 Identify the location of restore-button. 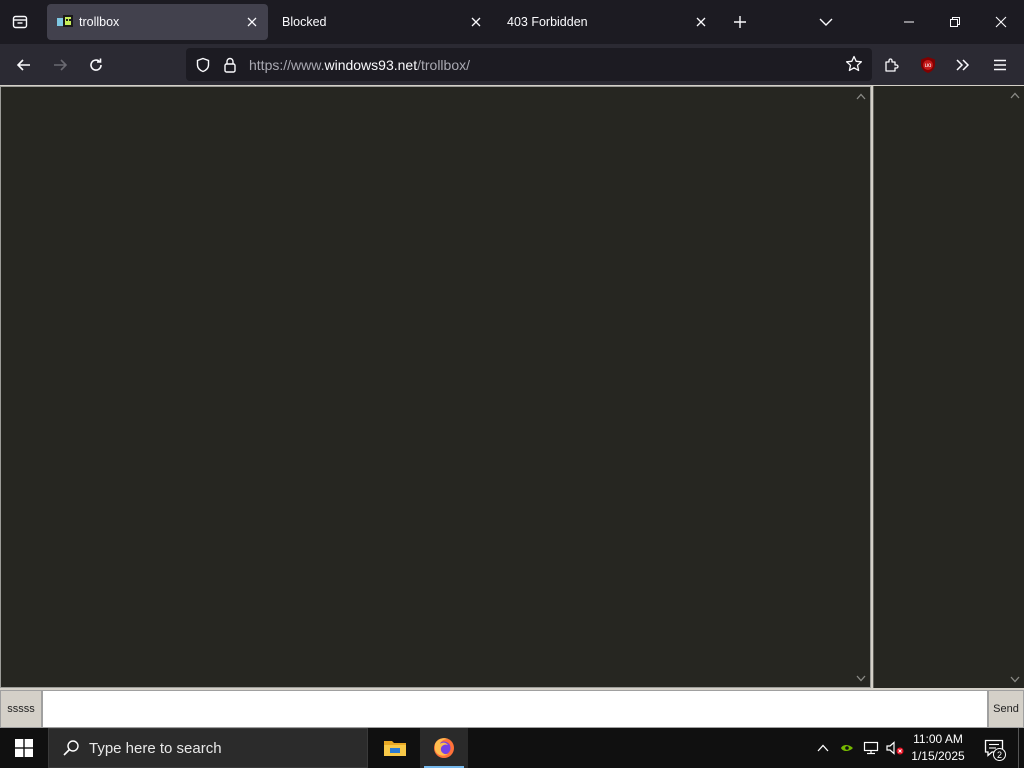
(955, 22).